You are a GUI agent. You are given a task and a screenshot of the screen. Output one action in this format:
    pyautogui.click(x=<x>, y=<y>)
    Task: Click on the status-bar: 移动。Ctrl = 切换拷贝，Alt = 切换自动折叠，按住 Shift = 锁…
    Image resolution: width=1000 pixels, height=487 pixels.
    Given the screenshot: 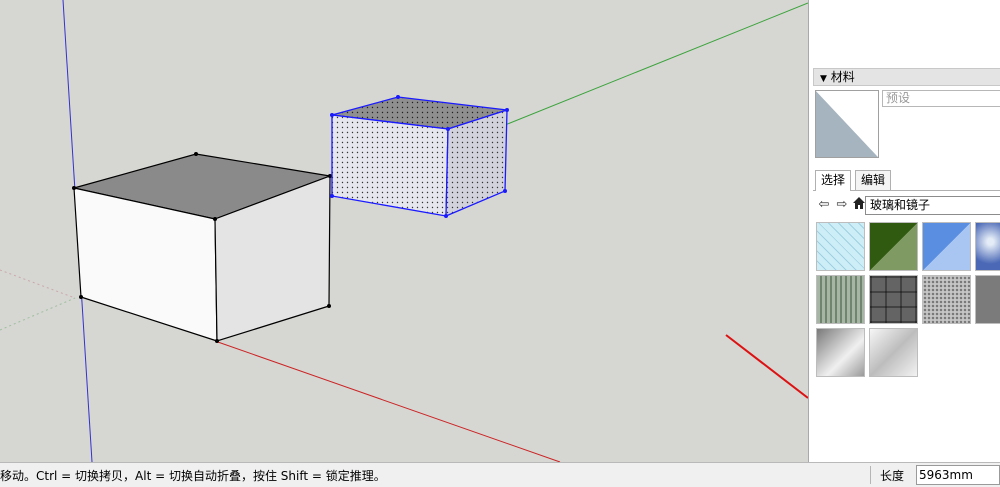 What is the action you would take?
    pyautogui.click(x=500, y=474)
    